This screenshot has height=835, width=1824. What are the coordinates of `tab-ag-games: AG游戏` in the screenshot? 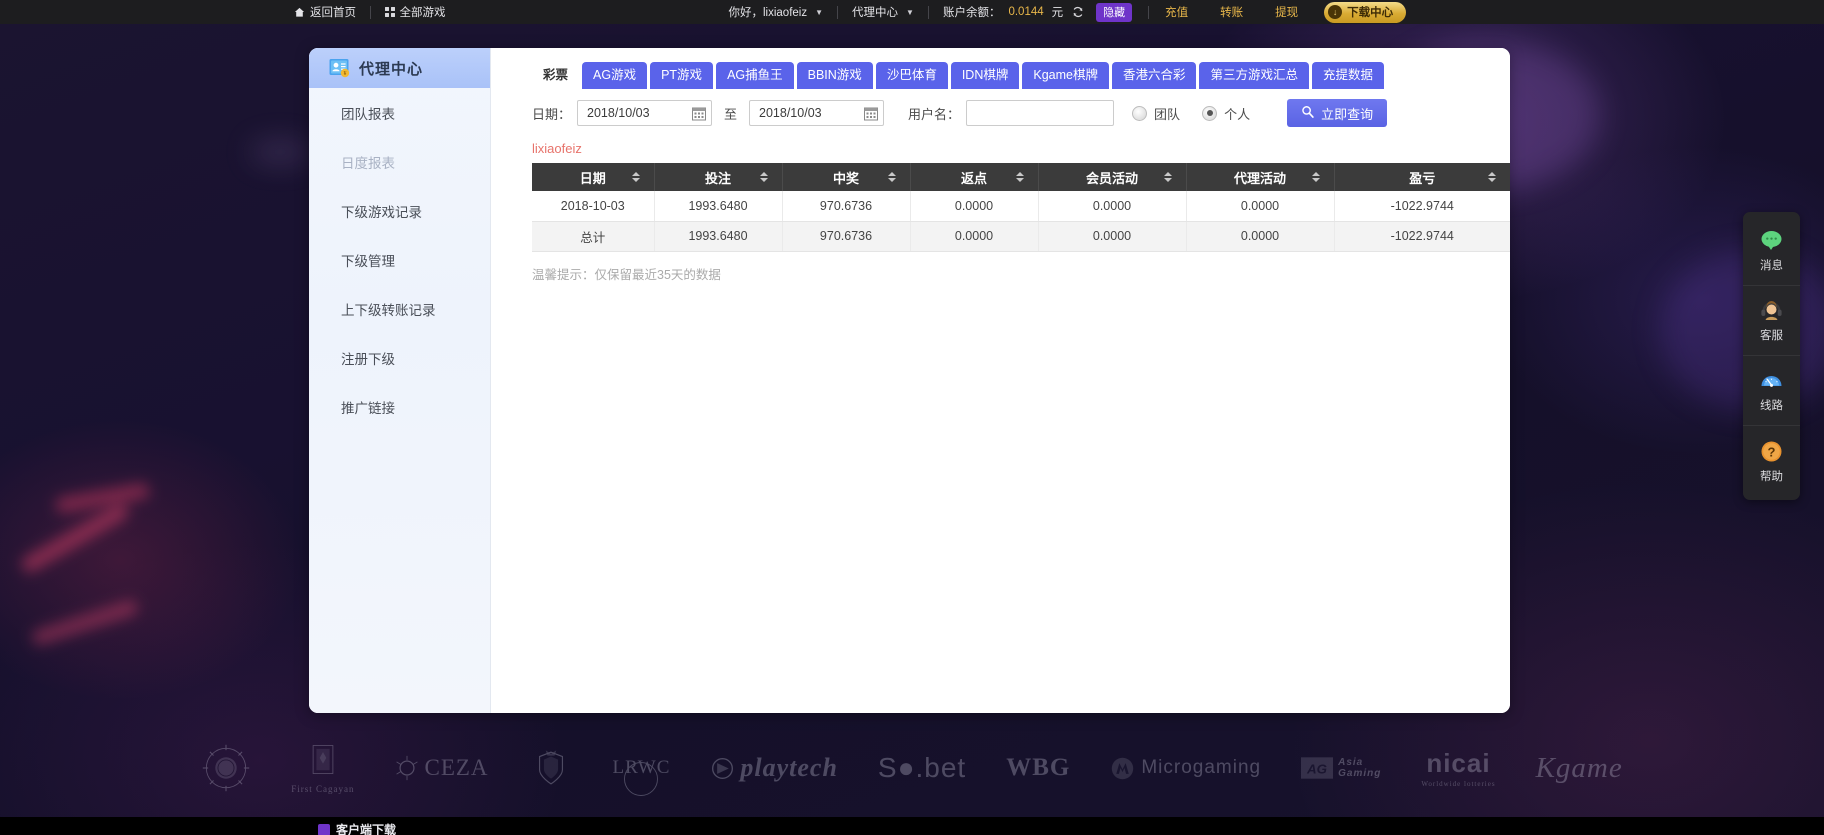 It's located at (615, 75).